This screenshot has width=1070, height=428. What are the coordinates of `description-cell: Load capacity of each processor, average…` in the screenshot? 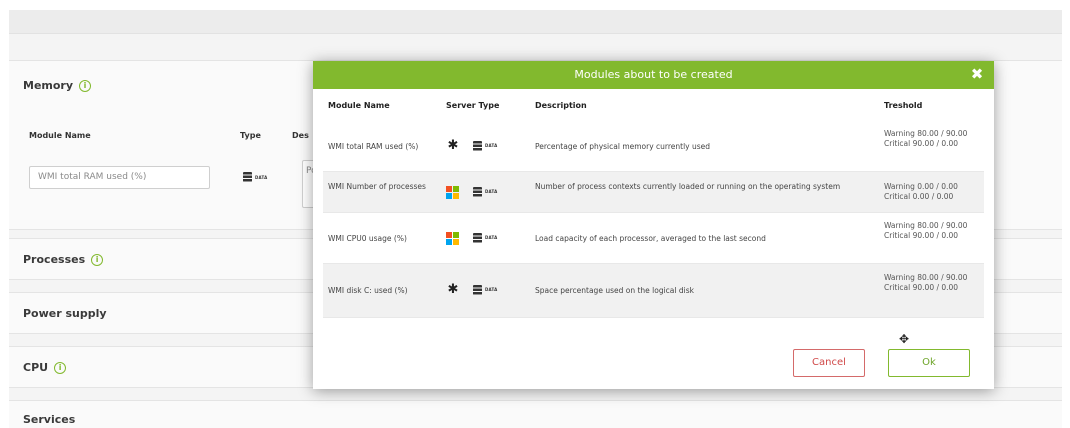 It's located at (650, 238).